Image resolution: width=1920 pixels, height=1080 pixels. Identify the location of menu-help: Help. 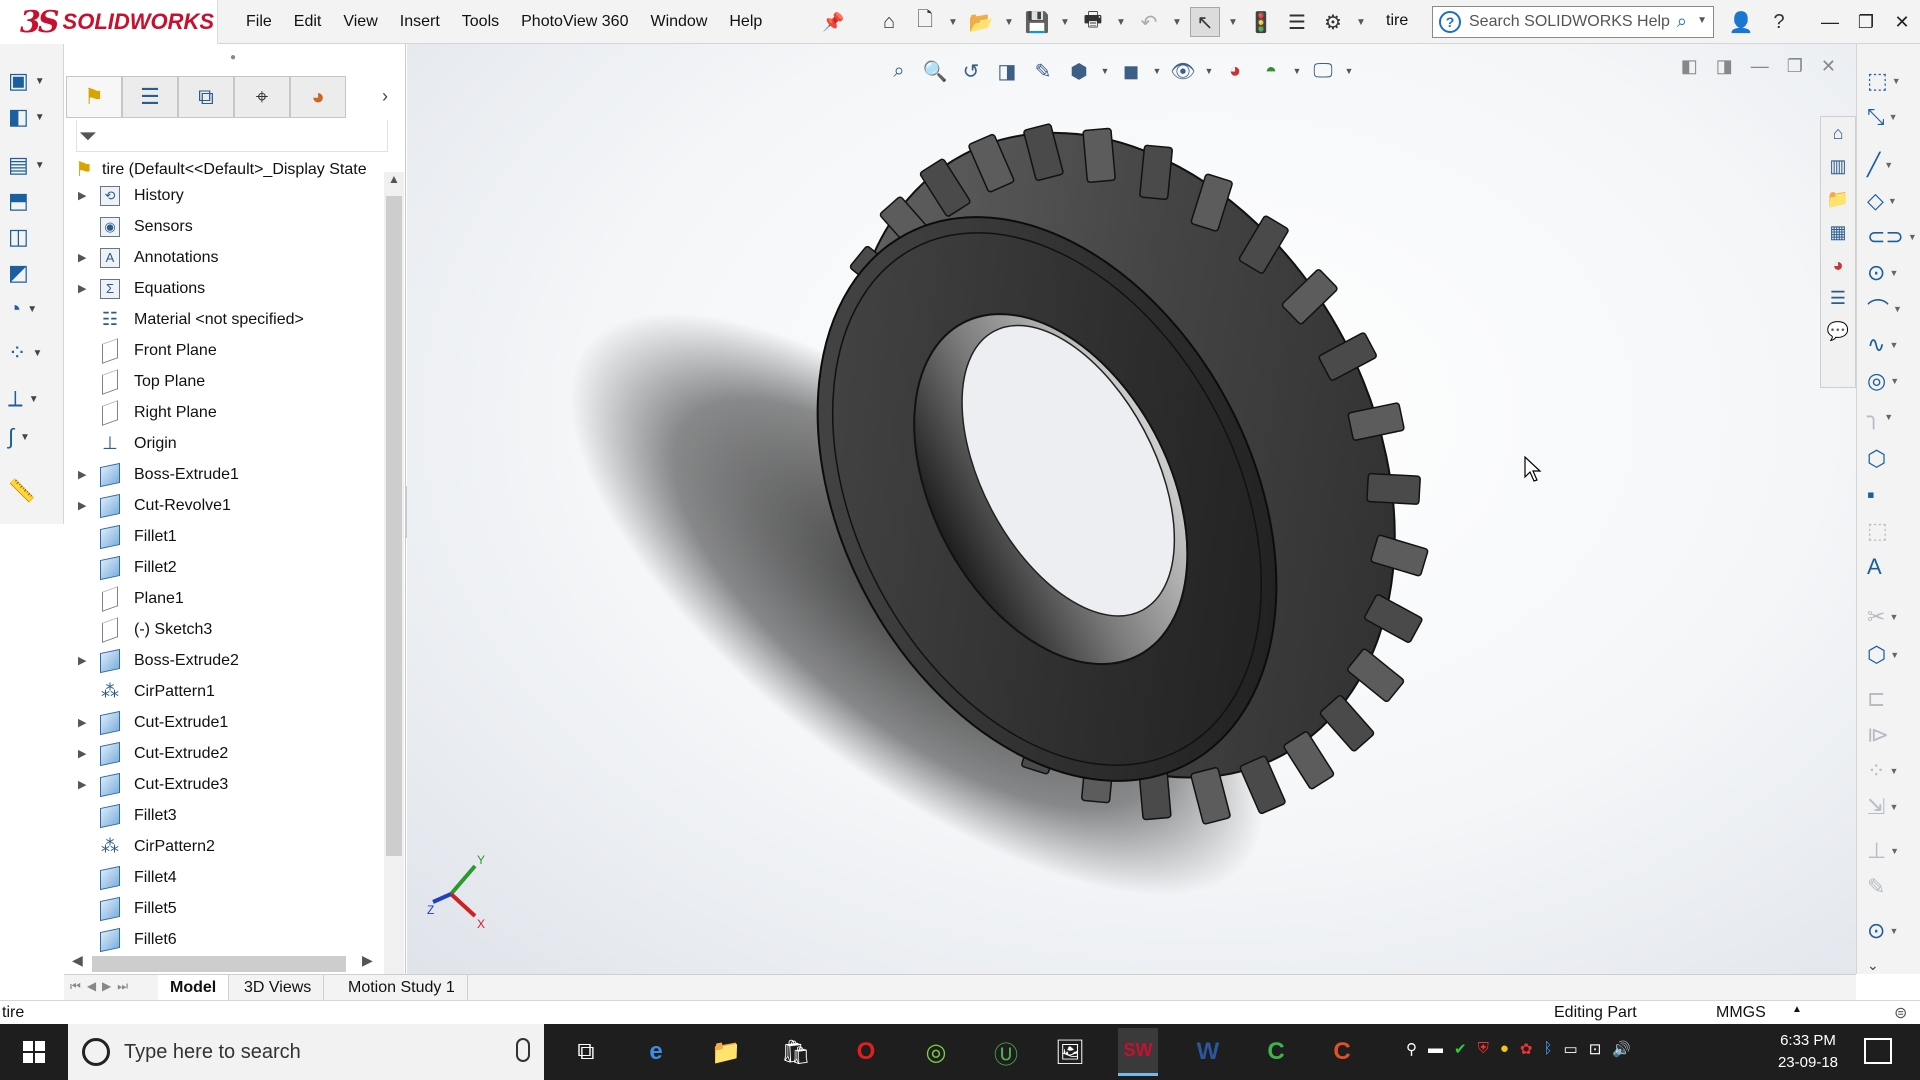
(745, 22).